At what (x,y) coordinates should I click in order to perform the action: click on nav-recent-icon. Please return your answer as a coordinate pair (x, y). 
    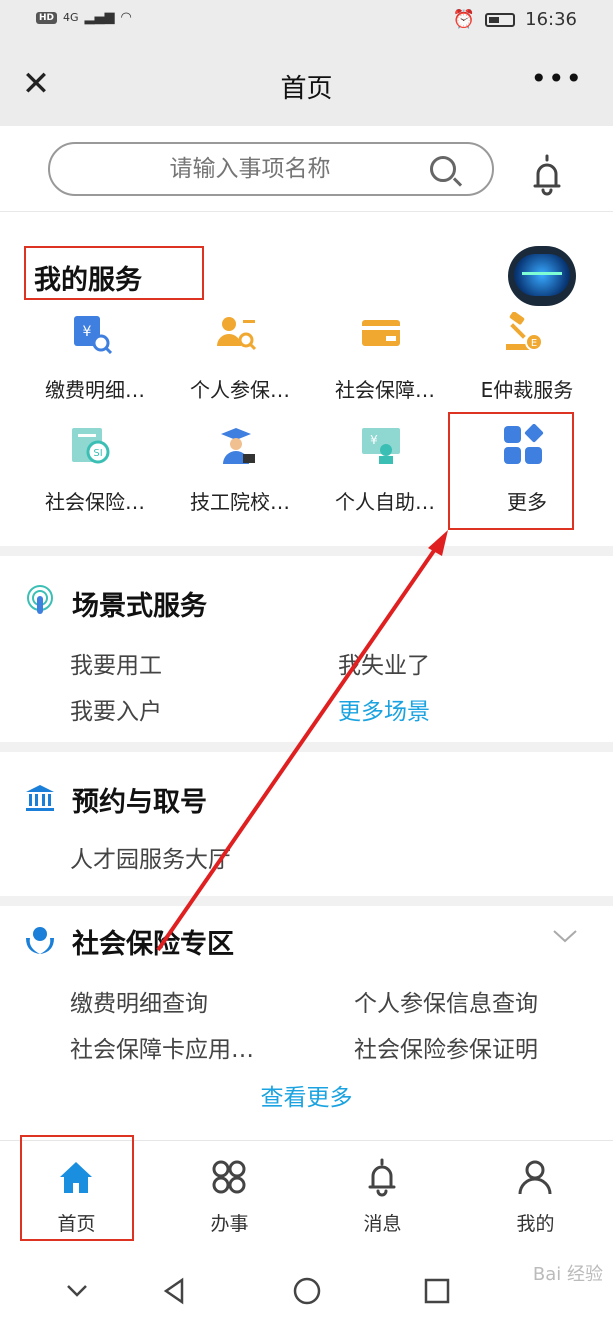
    Looking at the image, I should click on (437, 1291).